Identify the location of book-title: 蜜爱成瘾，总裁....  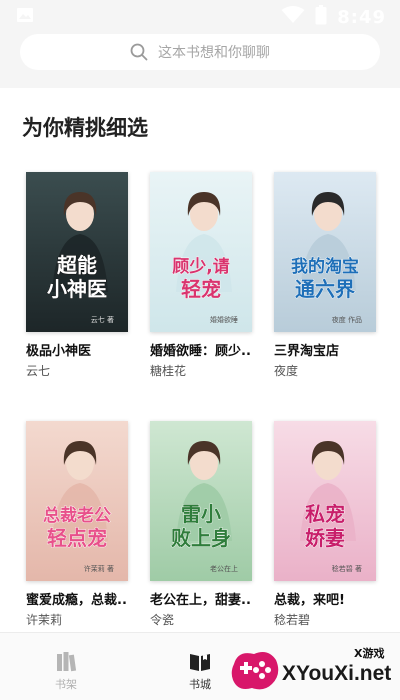
(77, 600).